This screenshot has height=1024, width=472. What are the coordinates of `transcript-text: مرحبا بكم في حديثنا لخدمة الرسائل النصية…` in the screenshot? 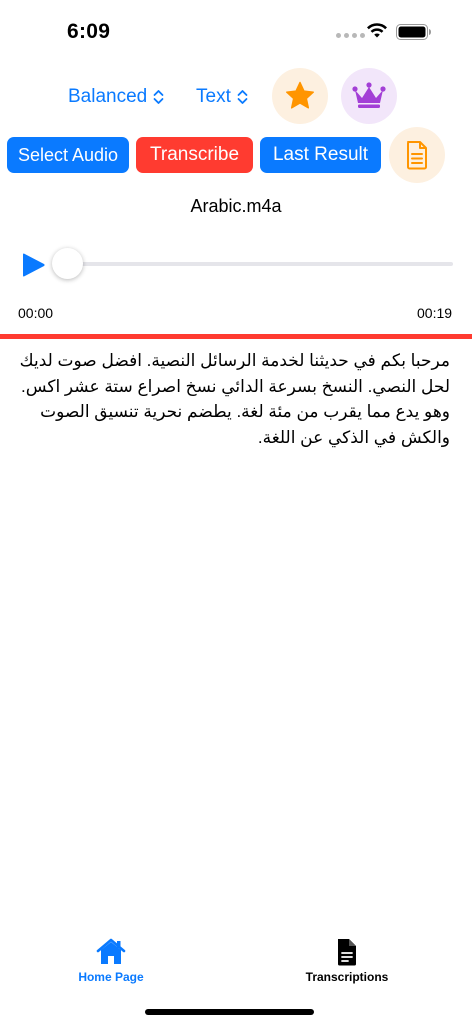 It's located at (234, 399).